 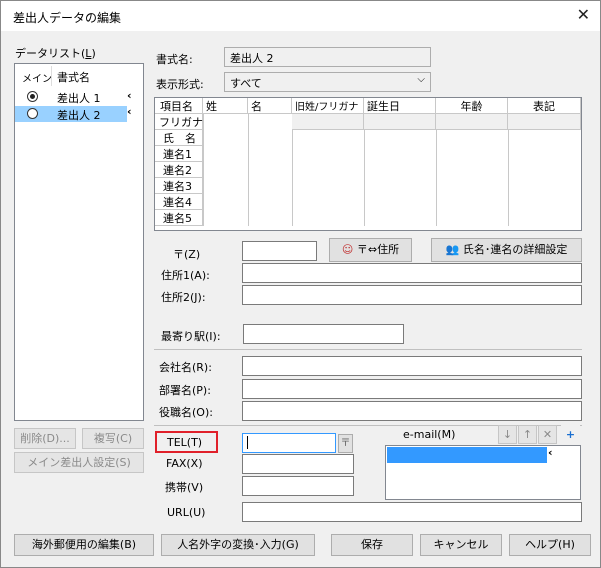 I want to click on addr1-label: 住所1(A):, so click(x=185, y=275).